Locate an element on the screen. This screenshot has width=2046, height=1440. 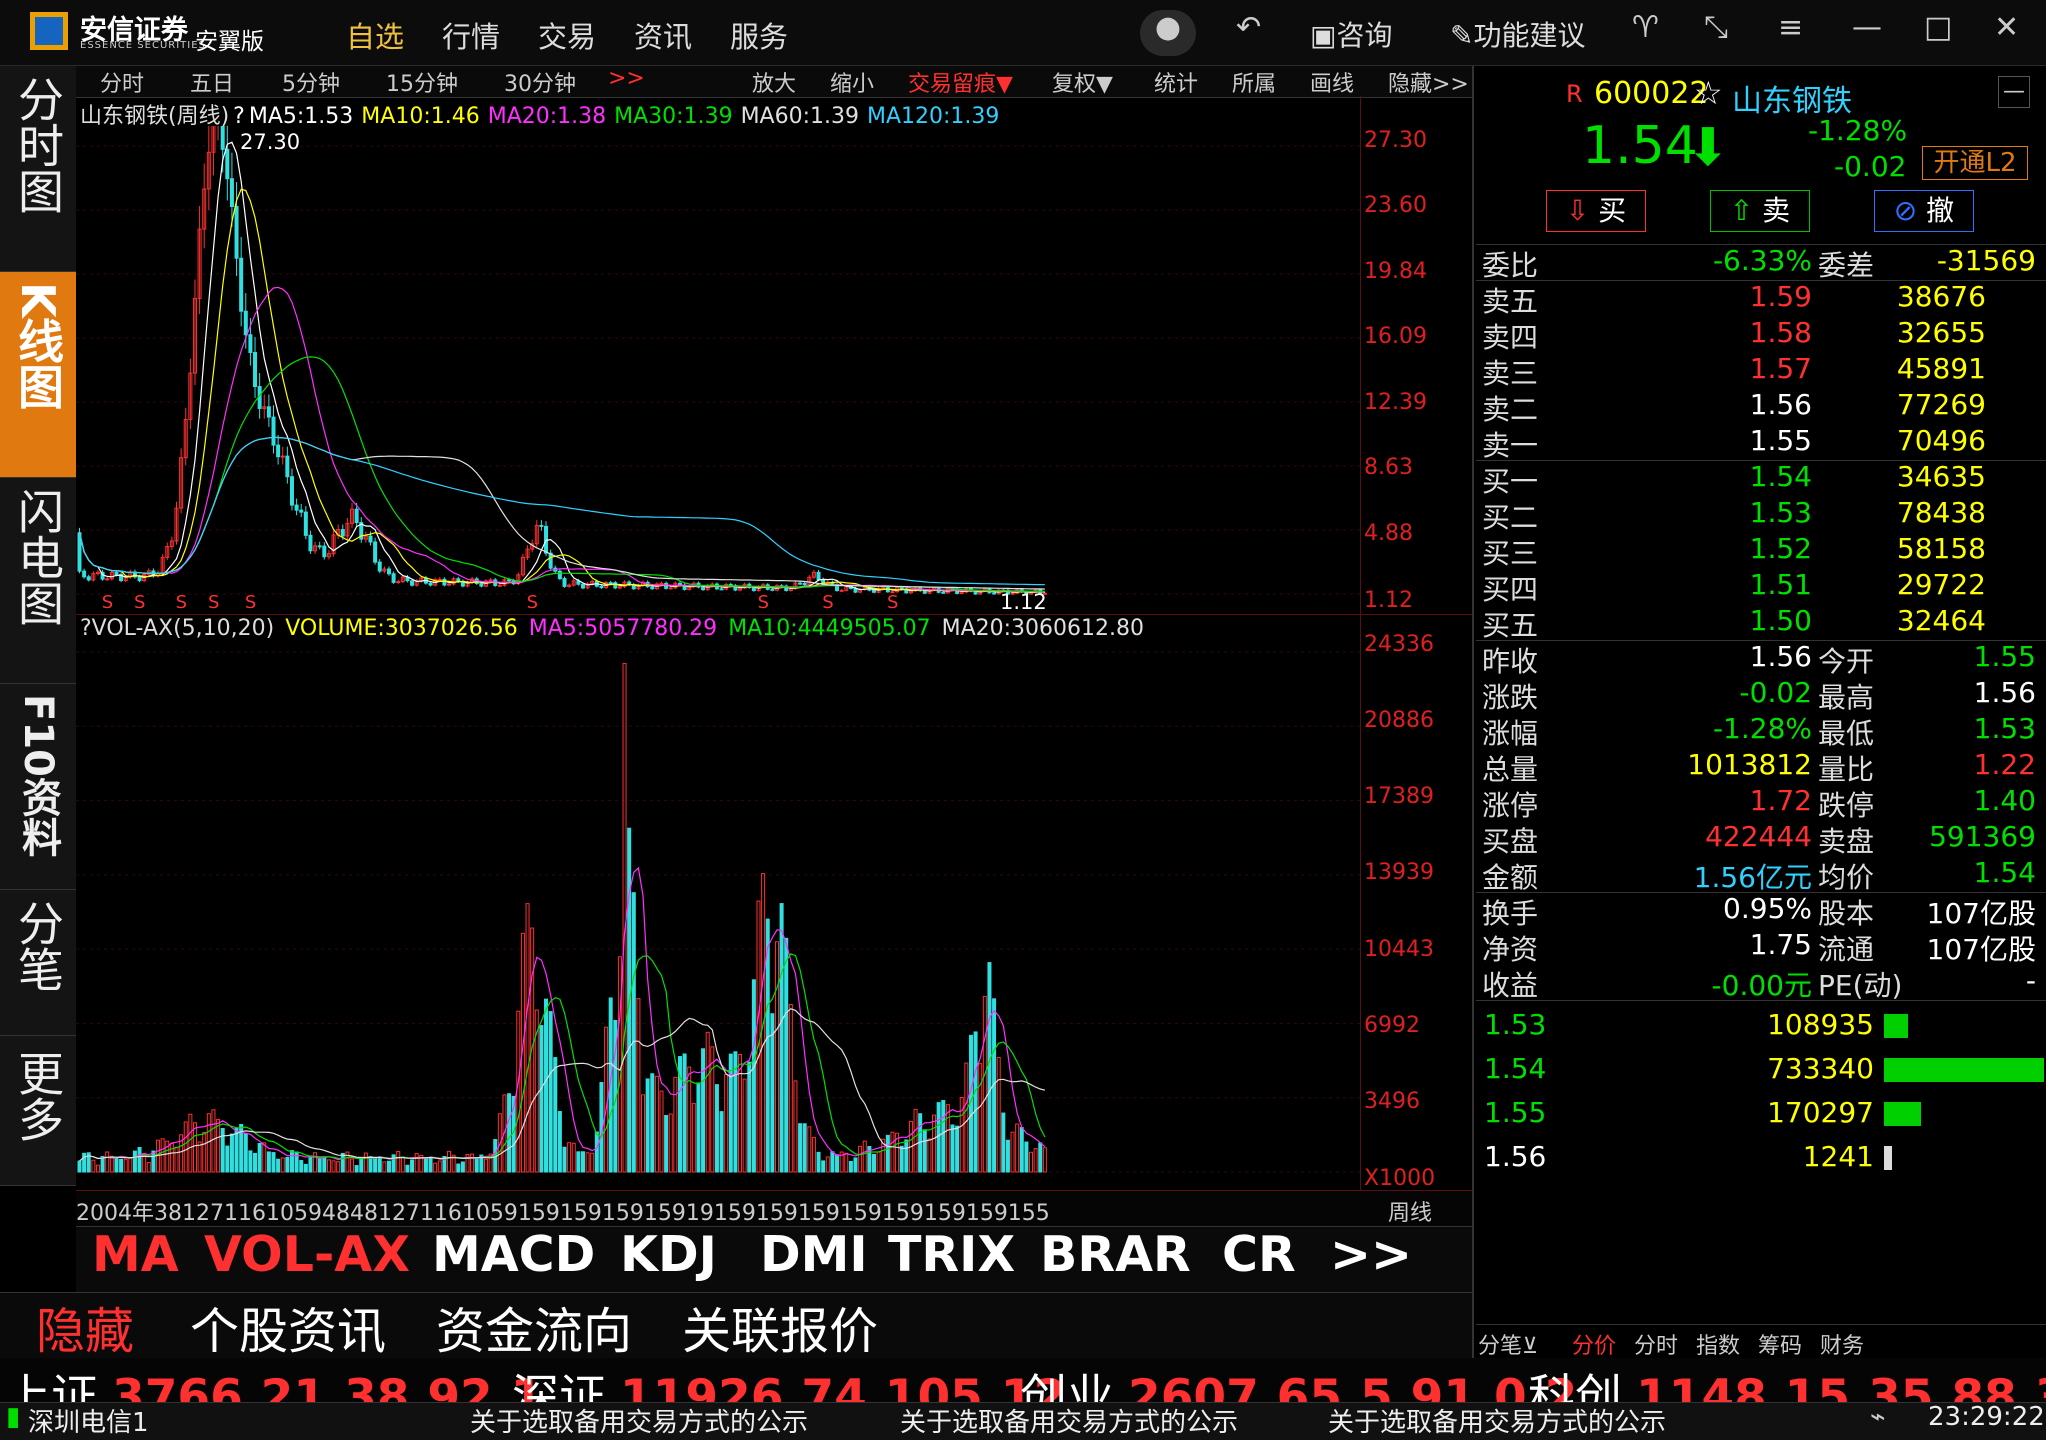
tab-tick: 分笔 is located at coordinates (38, 963).